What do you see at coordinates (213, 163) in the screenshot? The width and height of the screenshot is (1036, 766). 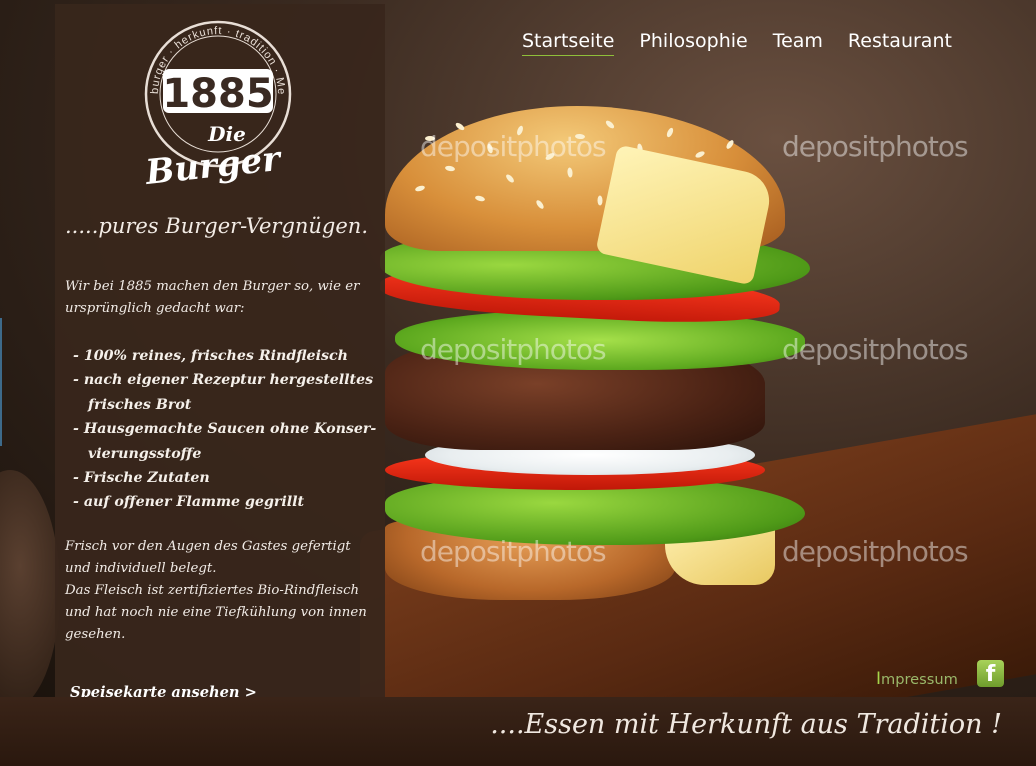 I see `logo-script-bottom: Burger` at bounding box center [213, 163].